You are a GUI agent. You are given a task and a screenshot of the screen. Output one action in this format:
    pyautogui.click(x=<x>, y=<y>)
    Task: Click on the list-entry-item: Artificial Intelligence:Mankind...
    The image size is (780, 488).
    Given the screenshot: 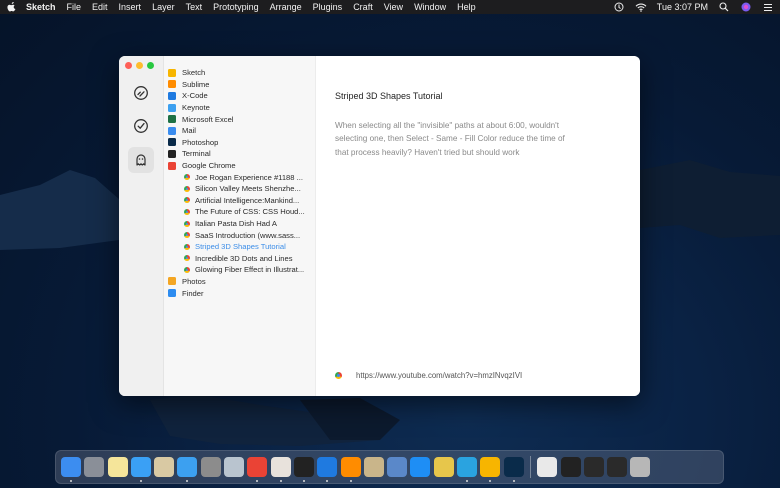 What is the action you would take?
    pyautogui.click(x=239, y=201)
    